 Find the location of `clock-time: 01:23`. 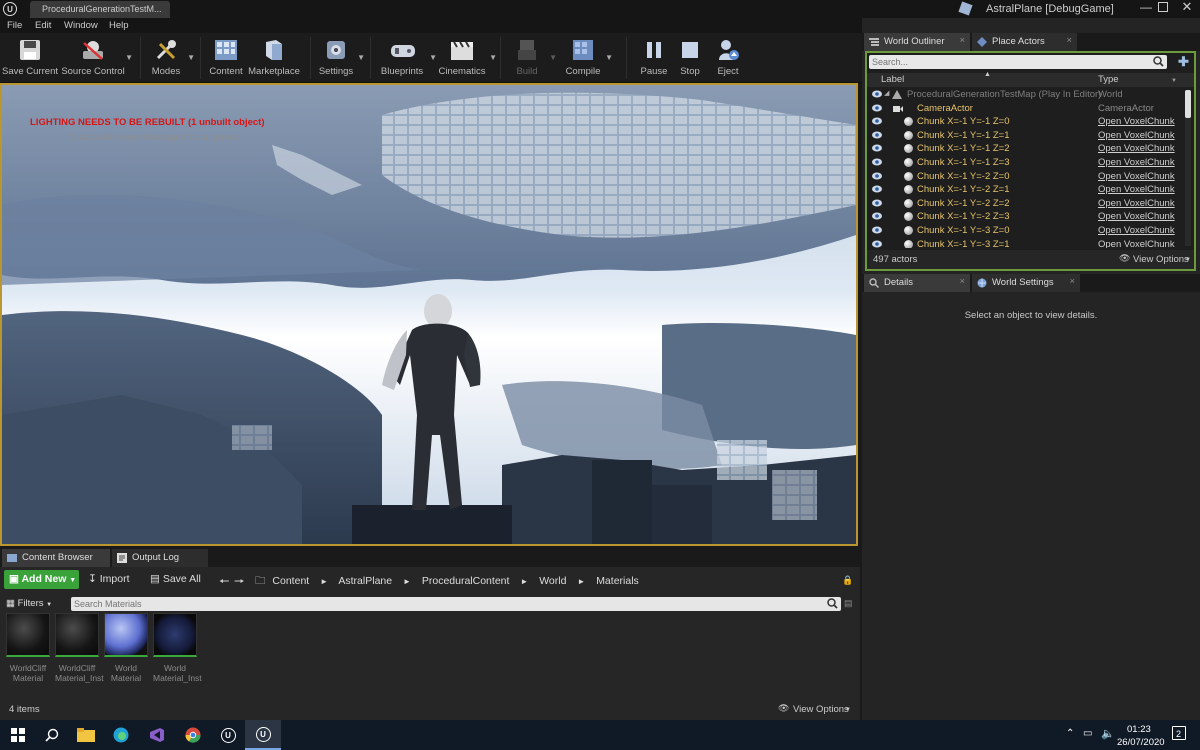

clock-time: 01:23 is located at coordinates (1139, 729).